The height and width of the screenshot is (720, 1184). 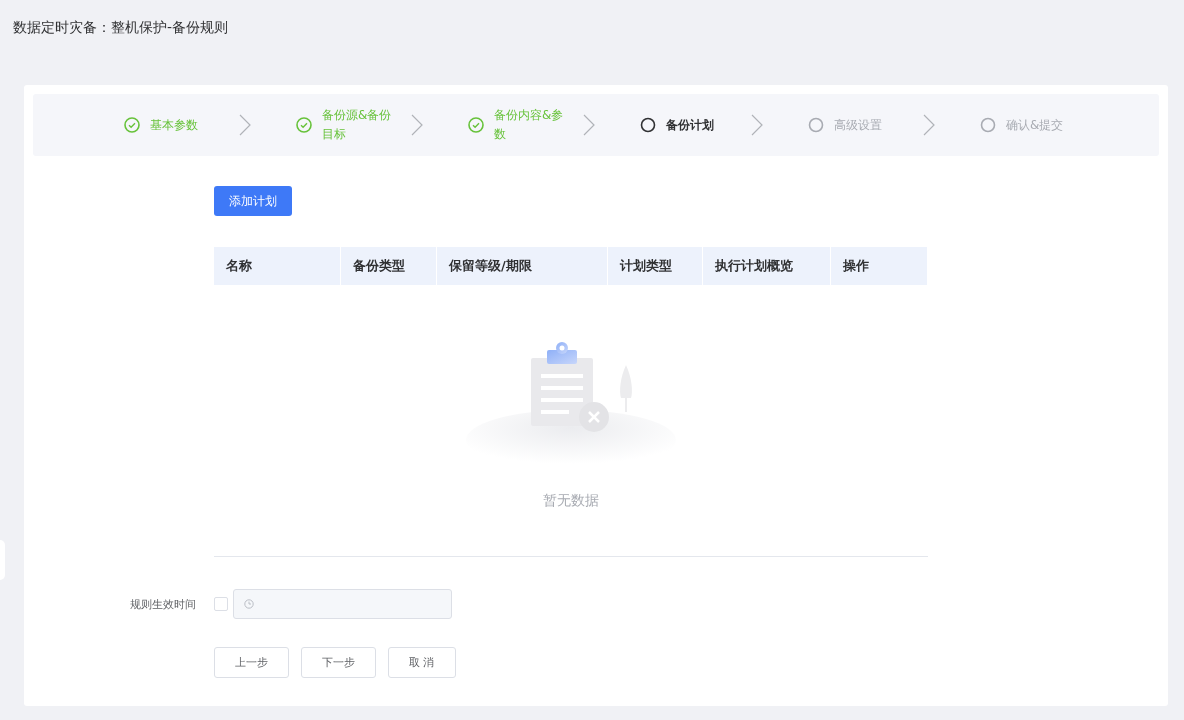 I want to click on add-plan-button: 添加计划, so click(x=253, y=201).